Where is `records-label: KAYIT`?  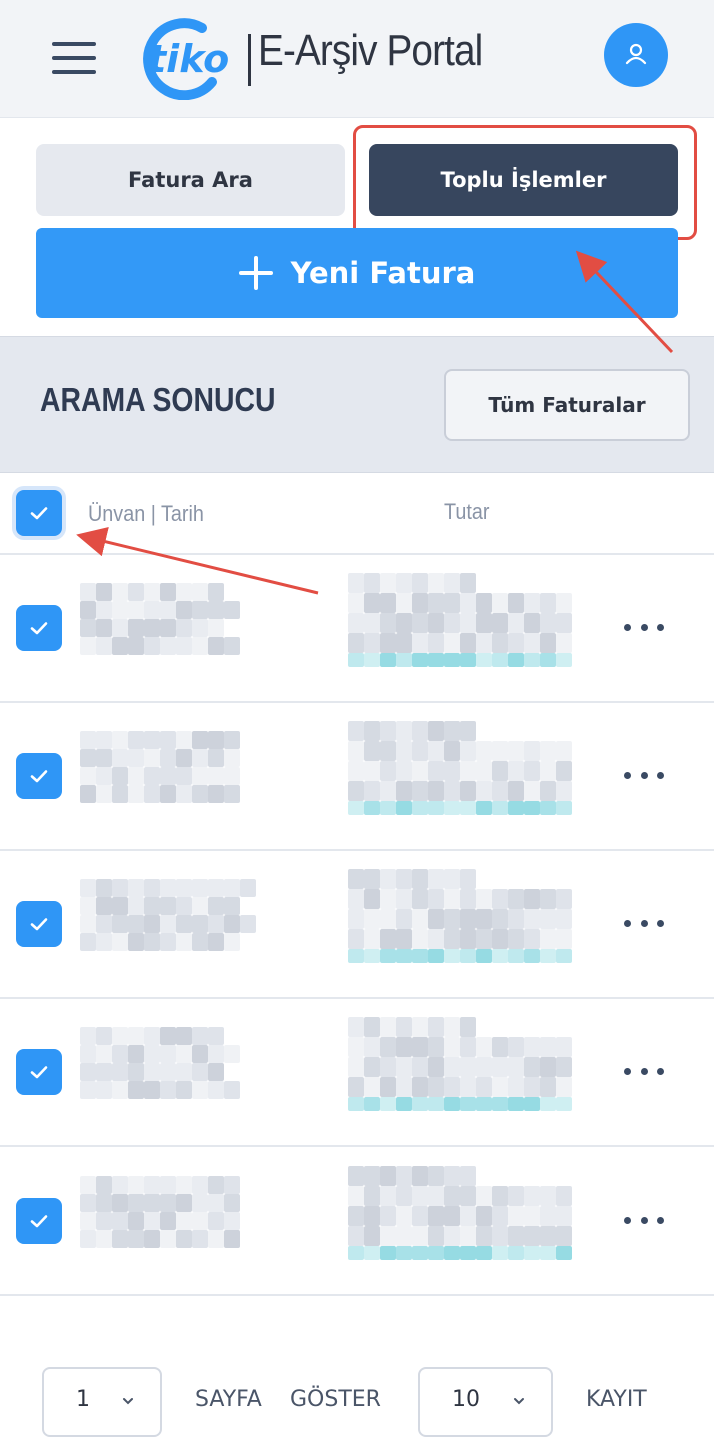
records-label: KAYIT is located at coordinates (616, 1399).